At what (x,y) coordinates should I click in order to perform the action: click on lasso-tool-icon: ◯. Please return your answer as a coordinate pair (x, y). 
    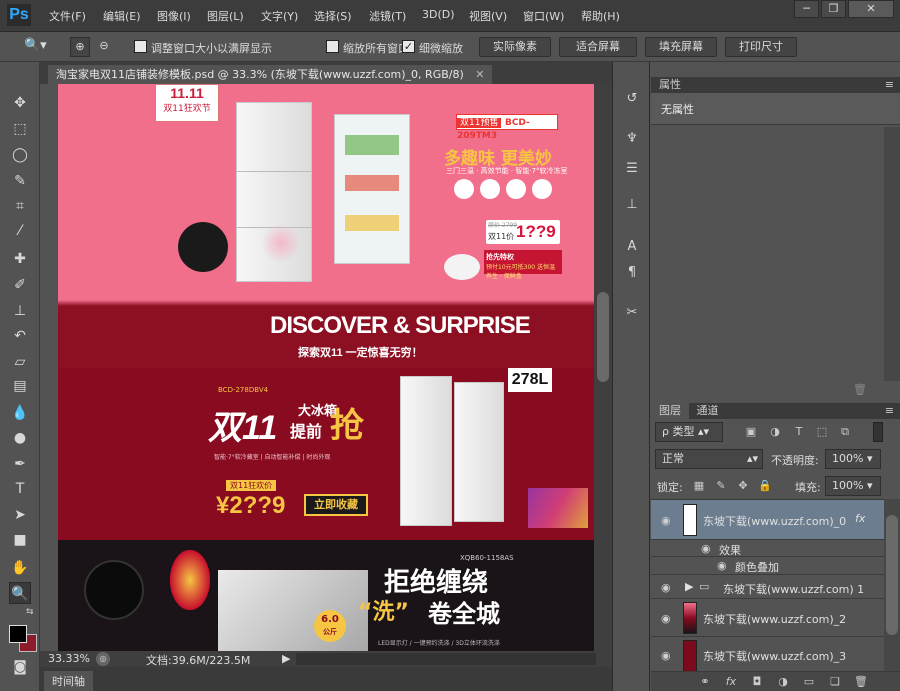
    Looking at the image, I should click on (20, 155).